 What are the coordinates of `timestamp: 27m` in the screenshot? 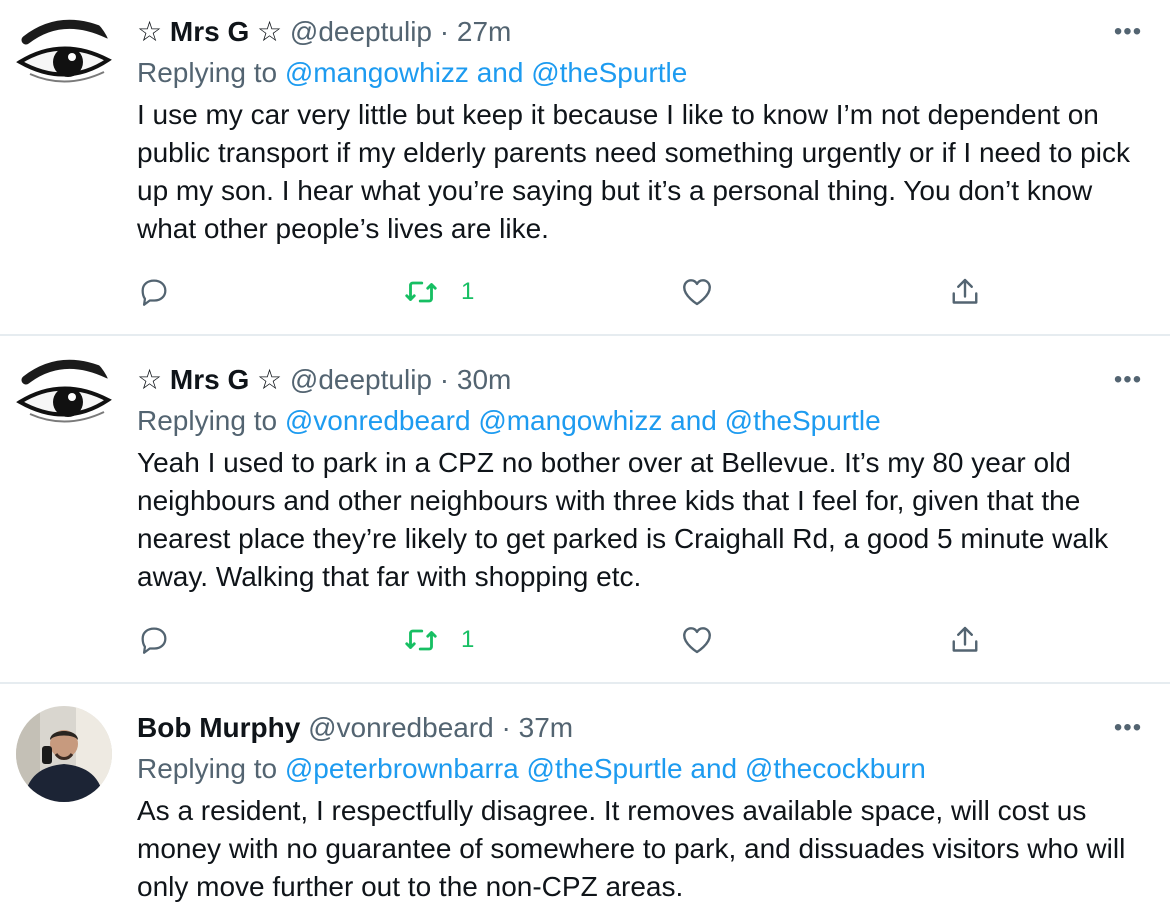 It's located at (484, 31).